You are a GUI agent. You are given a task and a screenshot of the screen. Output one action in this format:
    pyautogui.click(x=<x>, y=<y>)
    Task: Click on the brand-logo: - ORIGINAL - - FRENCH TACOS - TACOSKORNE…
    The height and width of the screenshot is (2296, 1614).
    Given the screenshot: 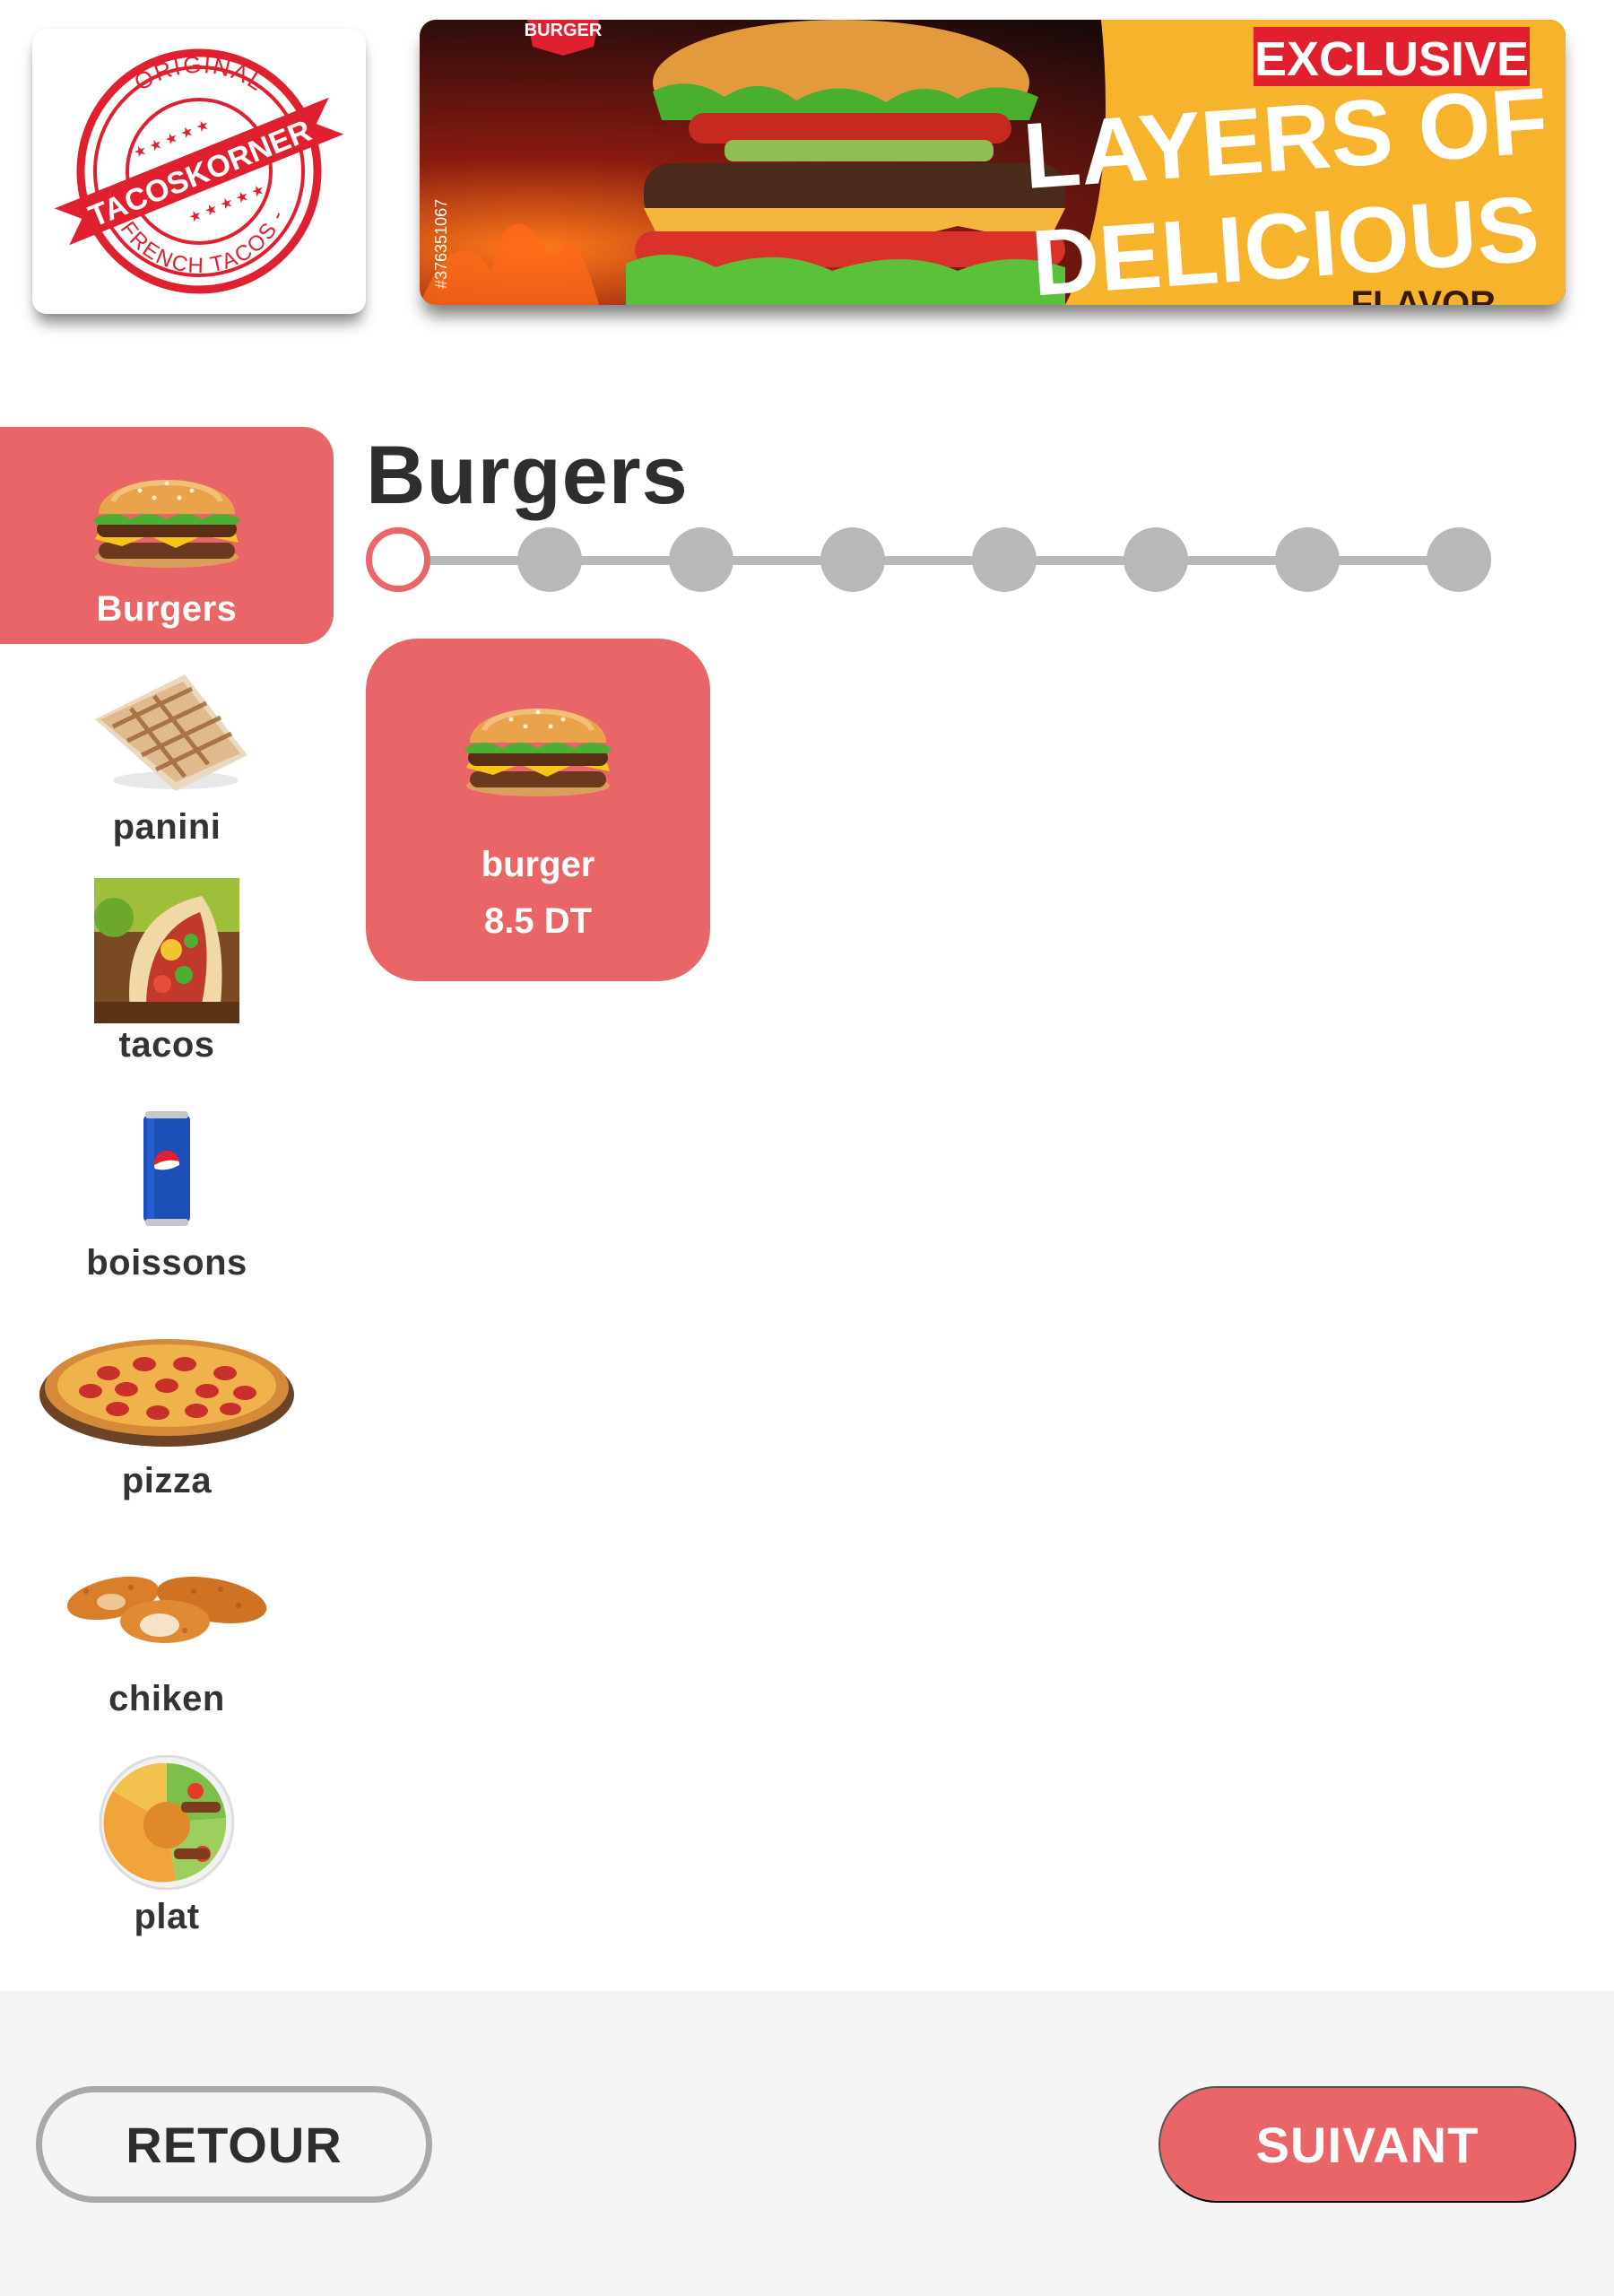 What is the action you would take?
    pyautogui.click(x=199, y=171)
    